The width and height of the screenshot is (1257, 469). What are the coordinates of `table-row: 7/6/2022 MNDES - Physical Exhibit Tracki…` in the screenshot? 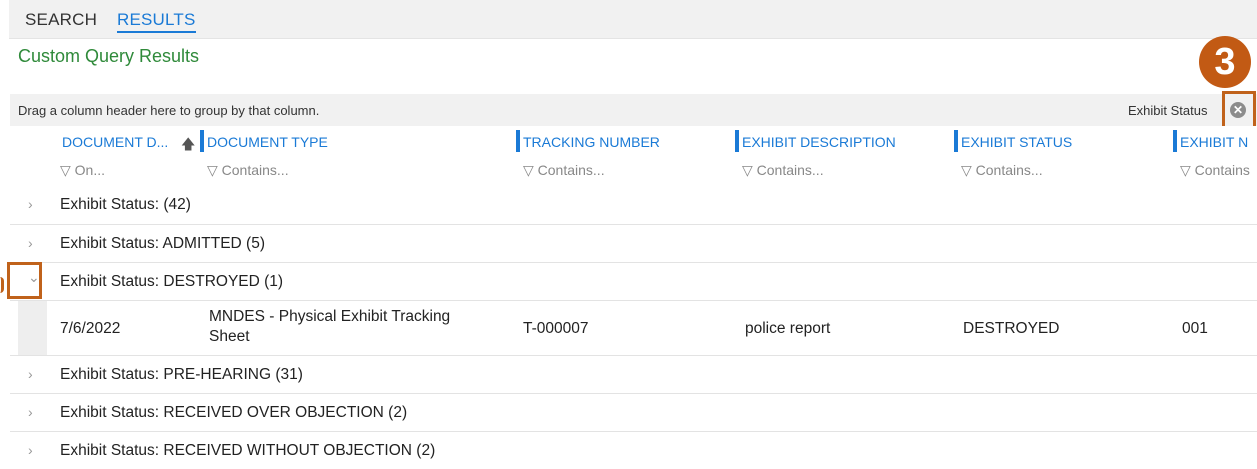 It's located at (633, 328).